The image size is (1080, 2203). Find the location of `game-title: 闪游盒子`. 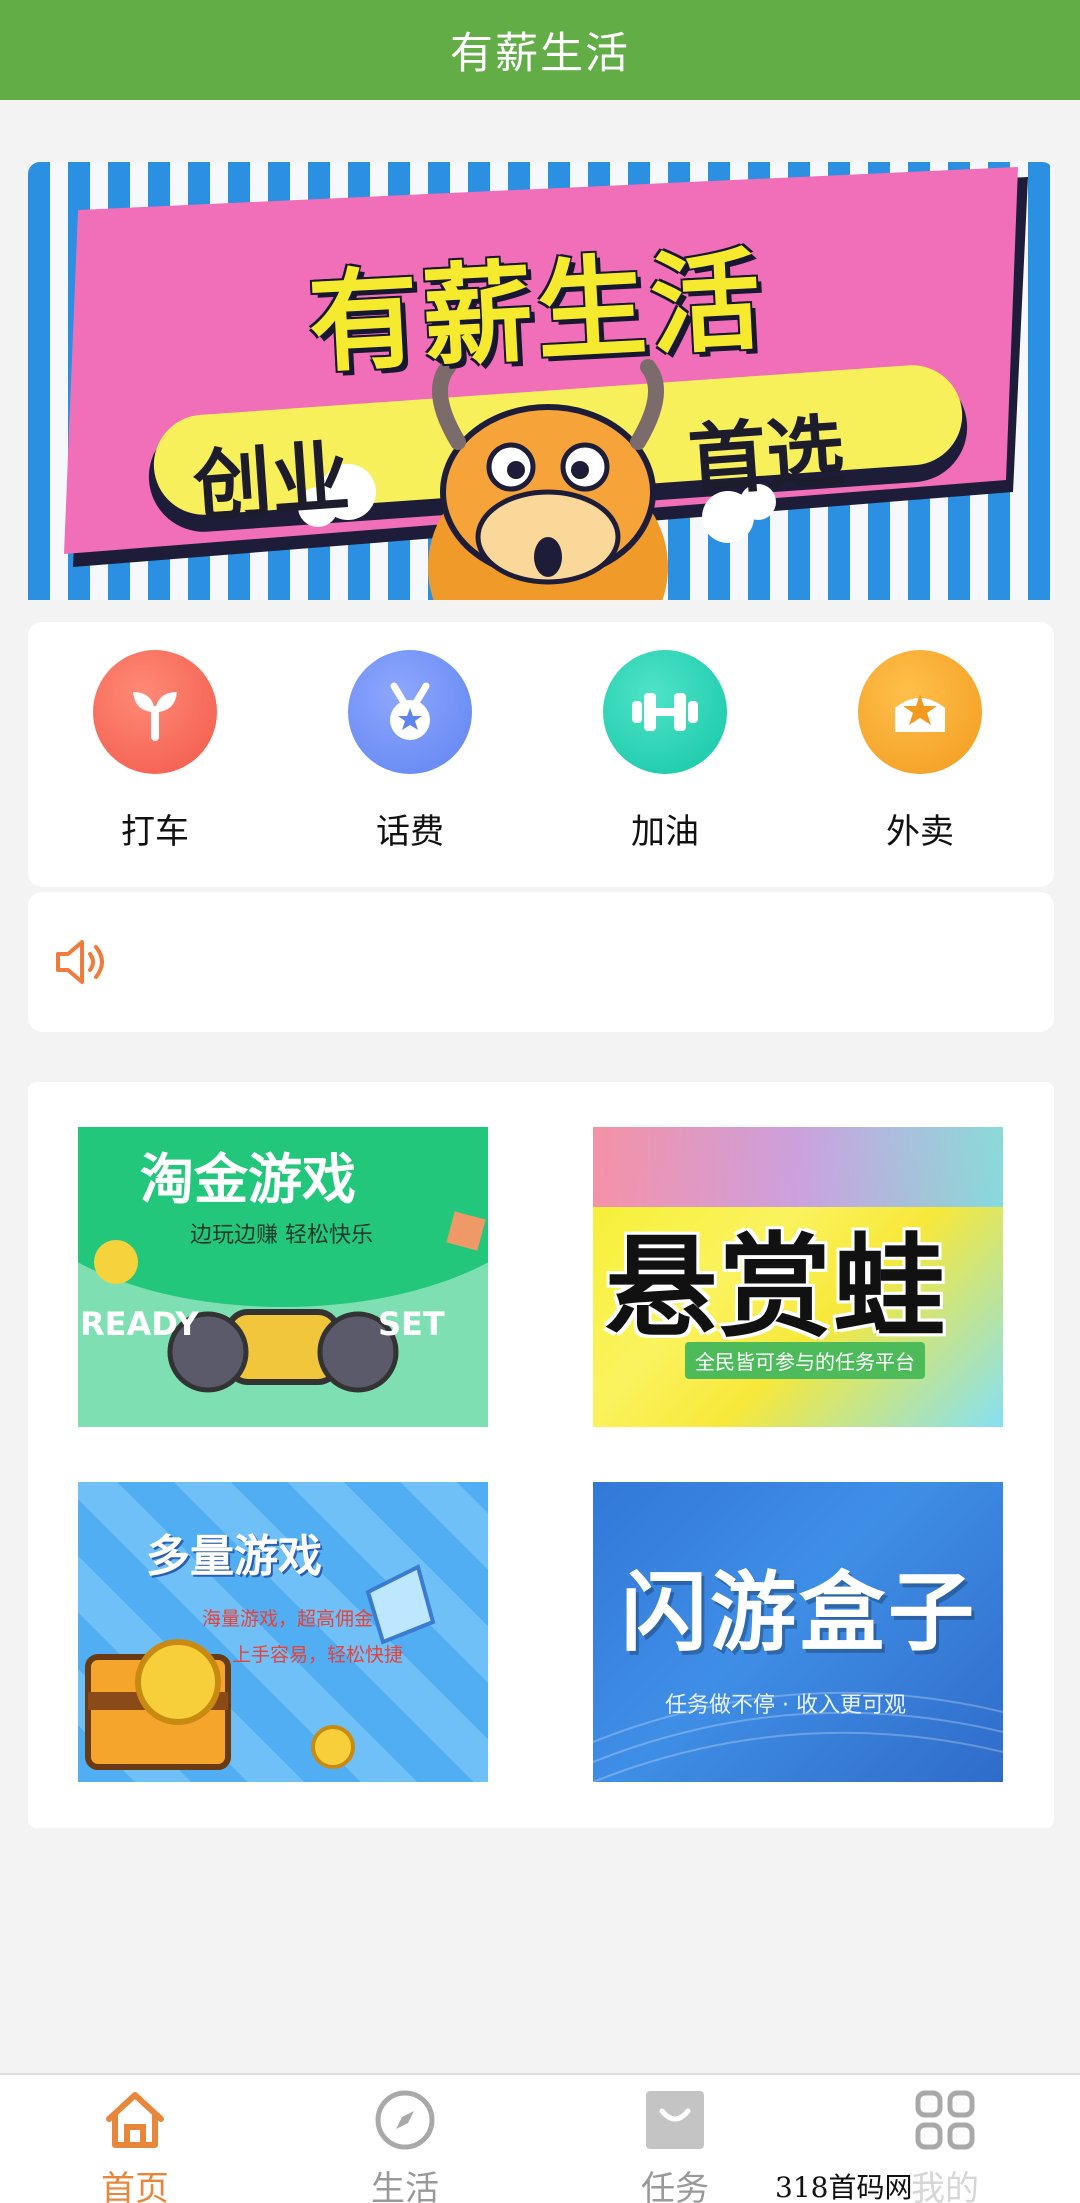

game-title: 闪游盒子 is located at coordinates (799, 1613).